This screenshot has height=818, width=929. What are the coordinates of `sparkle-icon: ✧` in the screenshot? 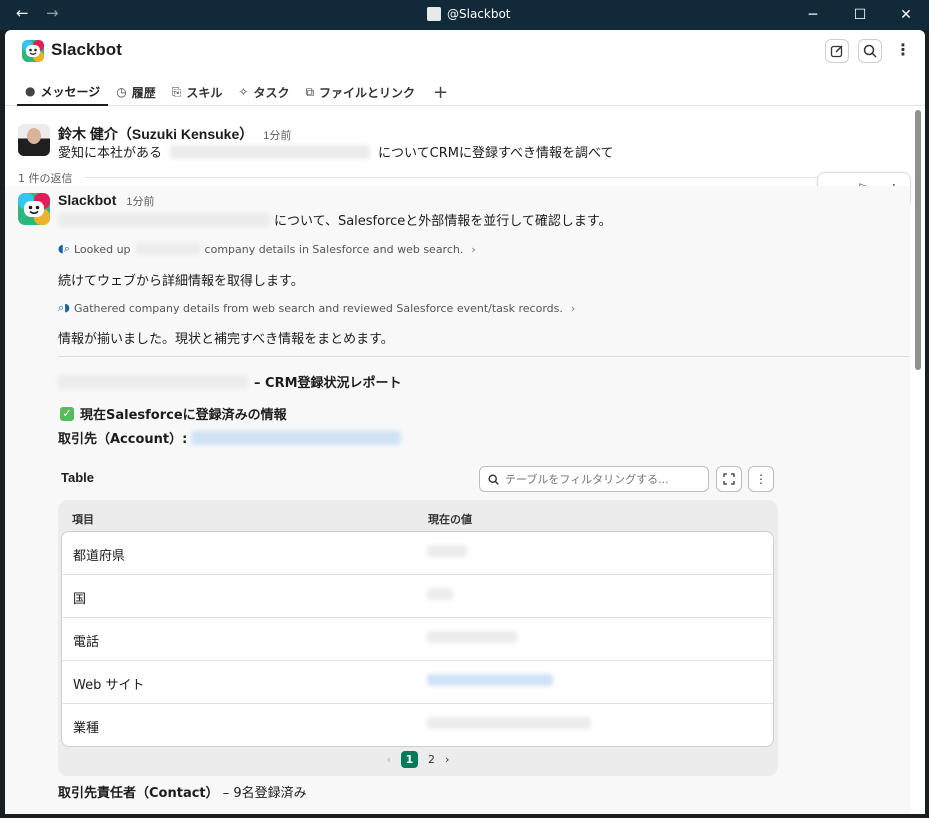 It's located at (243, 92).